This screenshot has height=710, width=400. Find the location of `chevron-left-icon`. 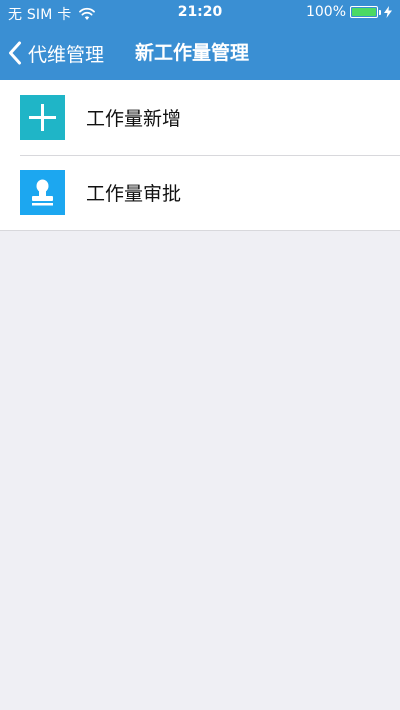

chevron-left-icon is located at coordinates (15, 53).